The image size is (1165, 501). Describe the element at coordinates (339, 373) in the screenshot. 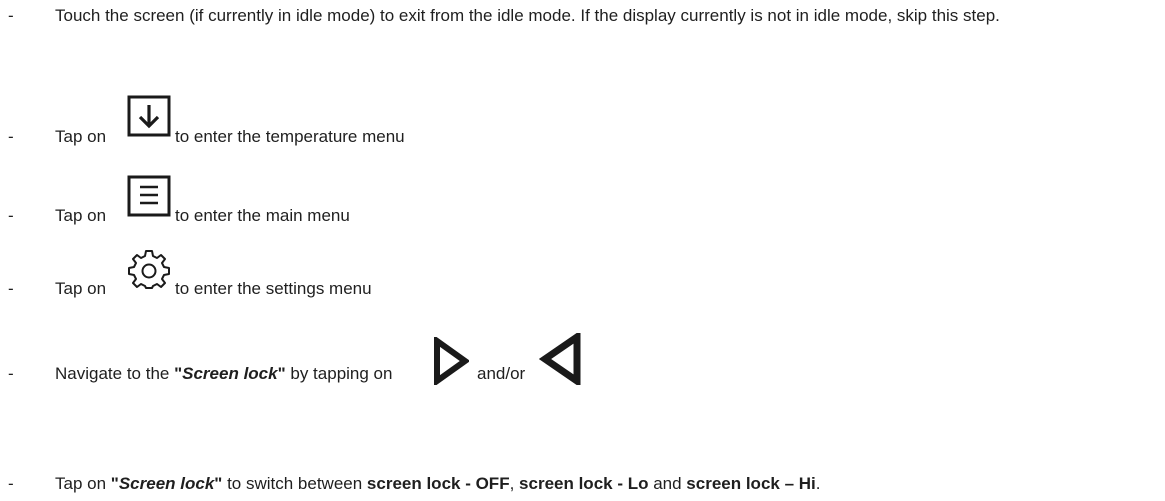

I see `step-text-middle: by tapping on` at that location.